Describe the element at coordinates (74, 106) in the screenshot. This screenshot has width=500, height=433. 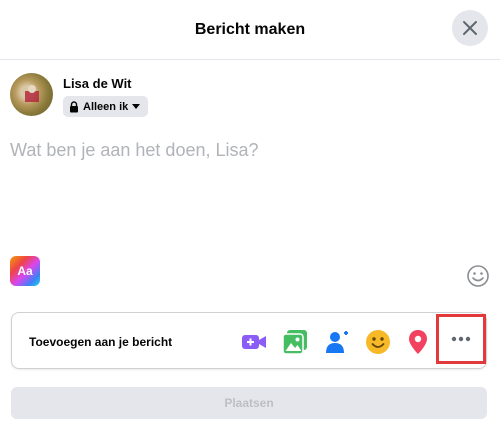
I see `lock-icon` at that location.